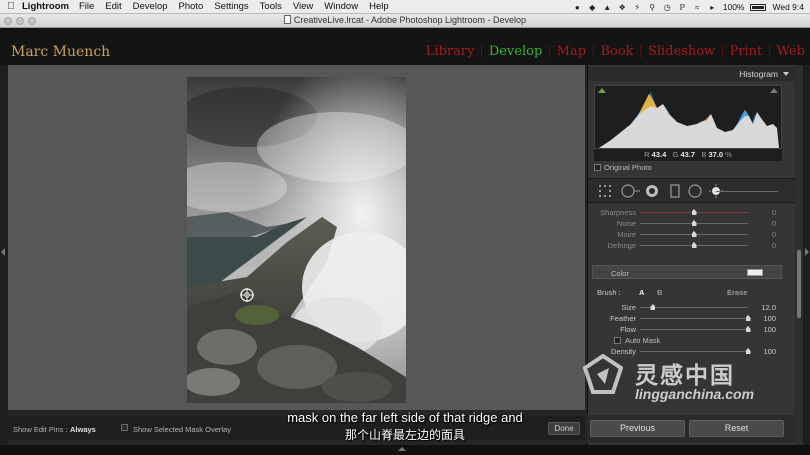 The height and width of the screenshot is (455, 810). I want to click on collapse-triangle-icon, so click(786, 74).